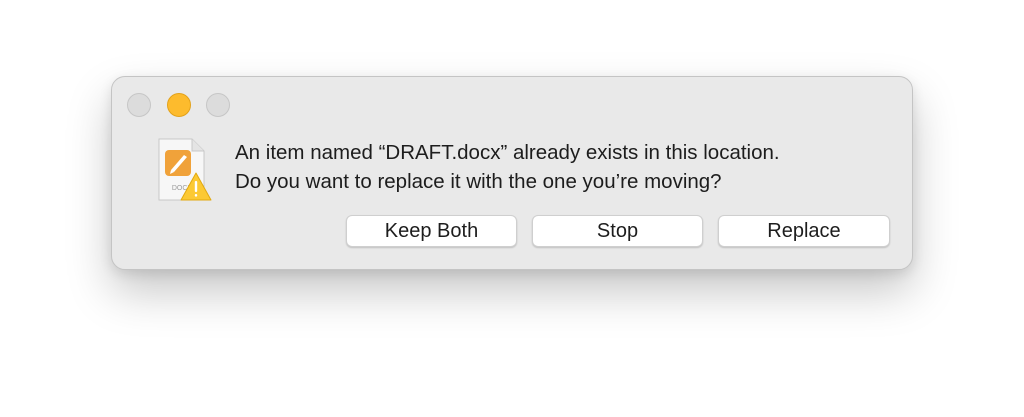  Describe the element at coordinates (185, 169) in the screenshot. I see `document-warning-icon: DOCX` at that location.